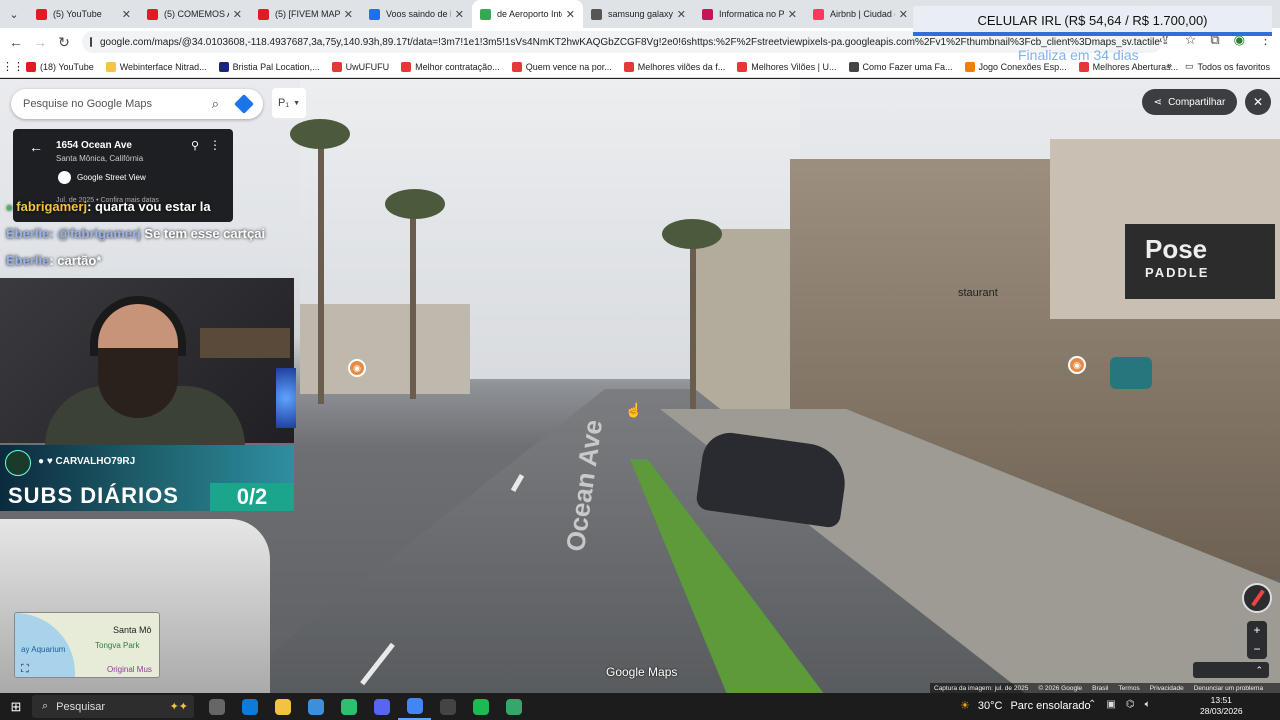 The width and height of the screenshot is (1280, 720). Describe the element at coordinates (1227, 66) in the screenshot. I see `all-bookmarks: ▭ Todos os favoritos` at that location.